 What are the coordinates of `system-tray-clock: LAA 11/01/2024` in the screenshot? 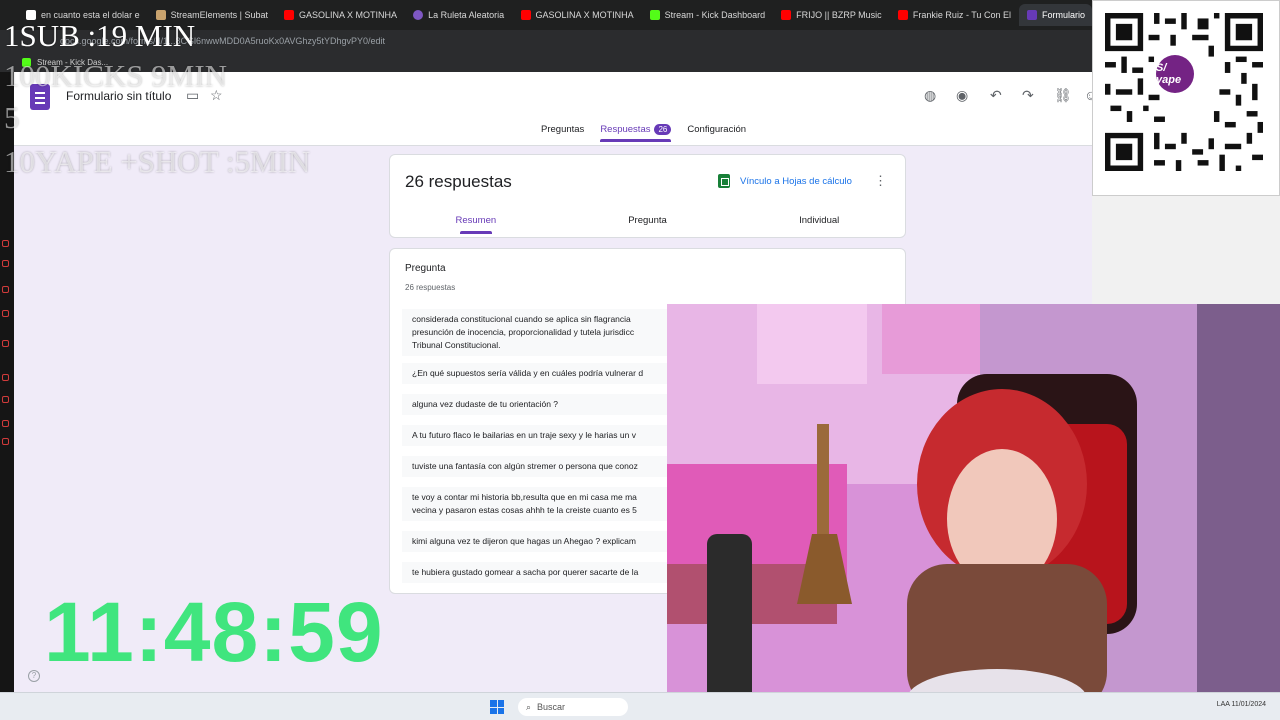 It's located at (1241, 704).